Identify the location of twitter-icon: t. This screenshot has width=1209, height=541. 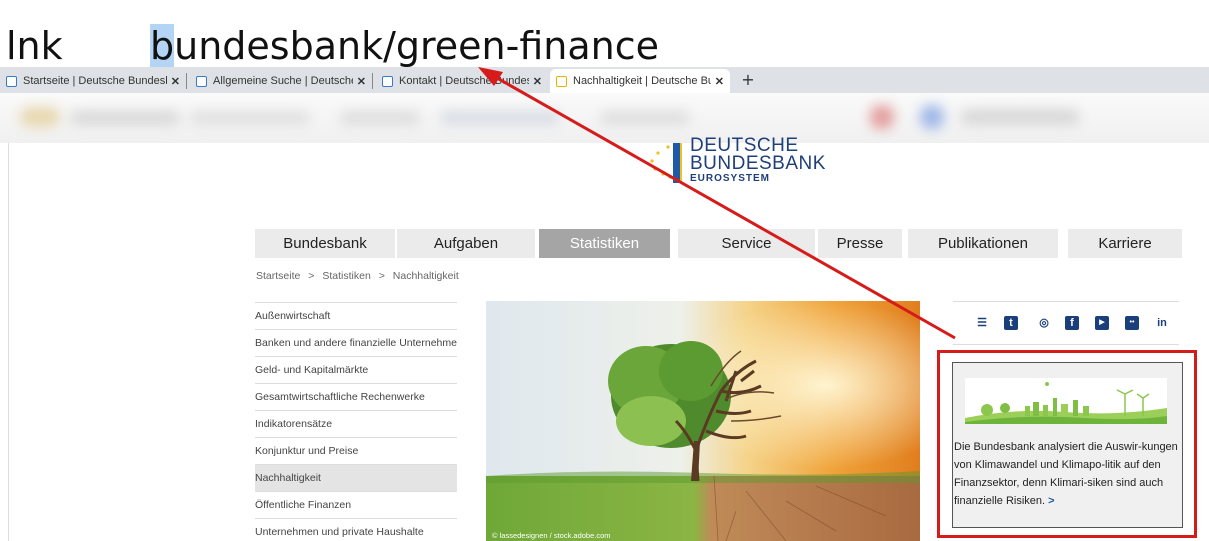
(1011, 323).